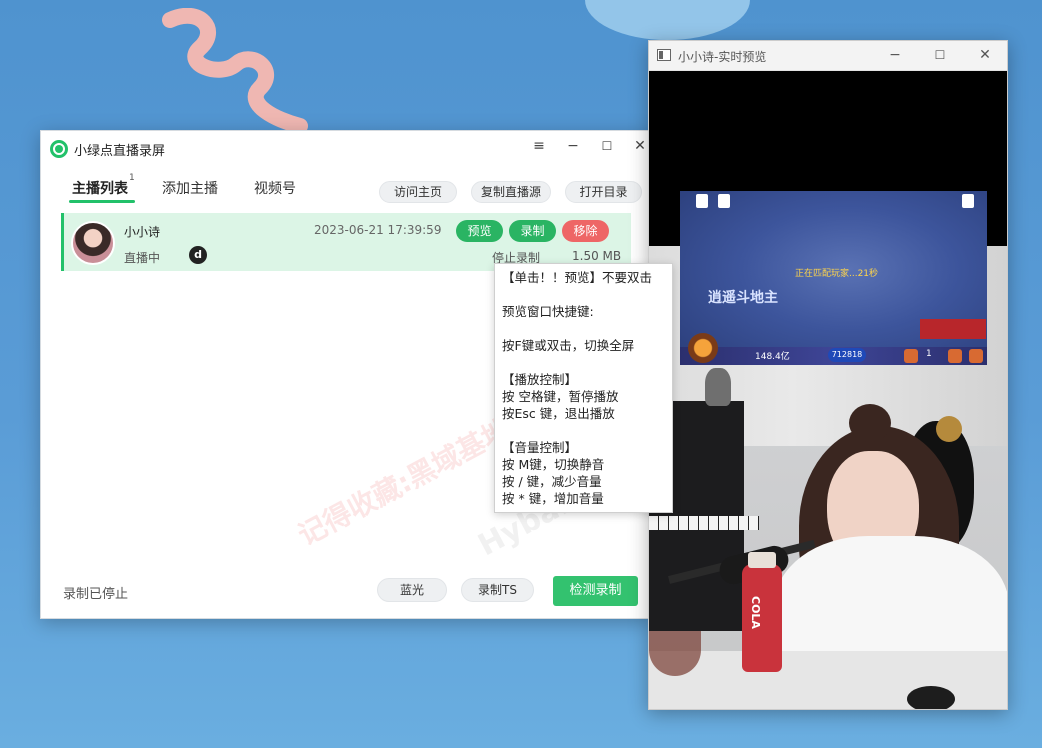 This screenshot has height=748, width=1042. What do you see at coordinates (976, 356) in the screenshot?
I see `game-settings-icon` at bounding box center [976, 356].